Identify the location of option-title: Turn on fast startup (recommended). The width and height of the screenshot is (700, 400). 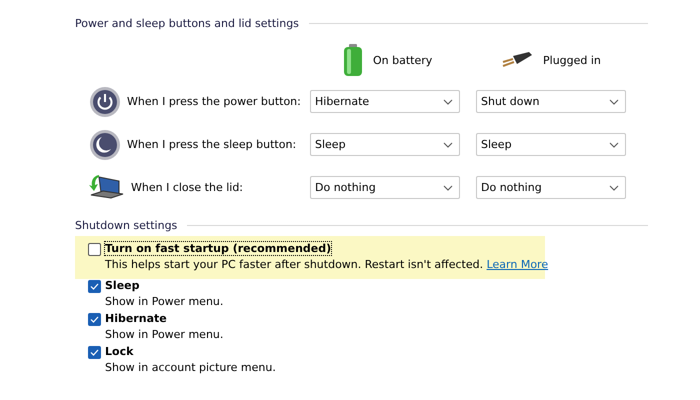
(218, 248).